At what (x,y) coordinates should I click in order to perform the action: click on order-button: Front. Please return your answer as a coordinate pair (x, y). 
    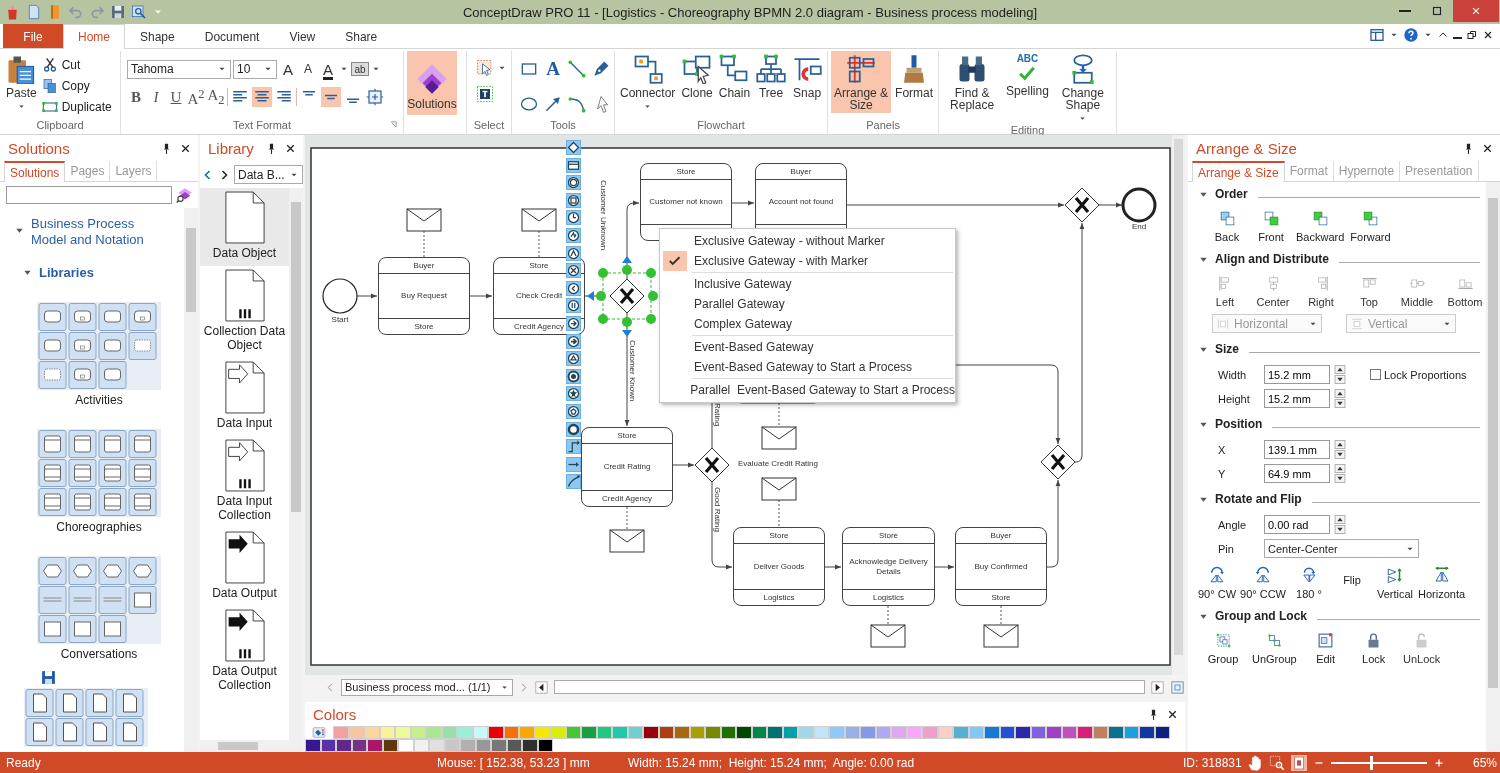
    Looking at the image, I should click on (1271, 226).